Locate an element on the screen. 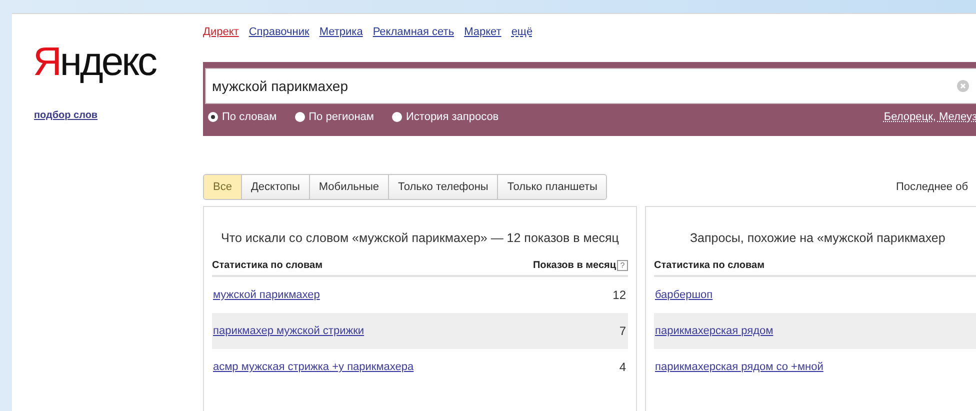 The image size is (976, 411). mode-radio: По словам is located at coordinates (242, 117).